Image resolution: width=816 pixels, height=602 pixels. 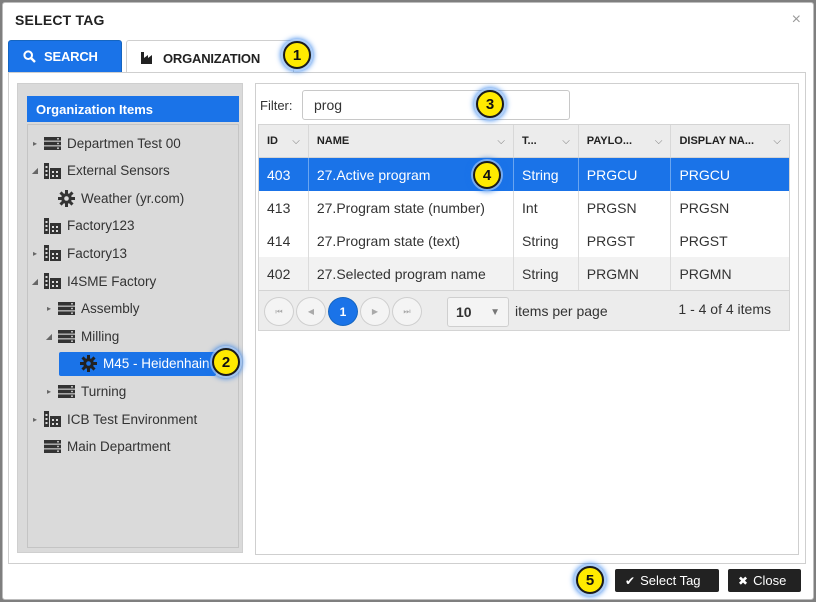 I want to click on column-header-type: T... ⌵, so click(x=546, y=141).